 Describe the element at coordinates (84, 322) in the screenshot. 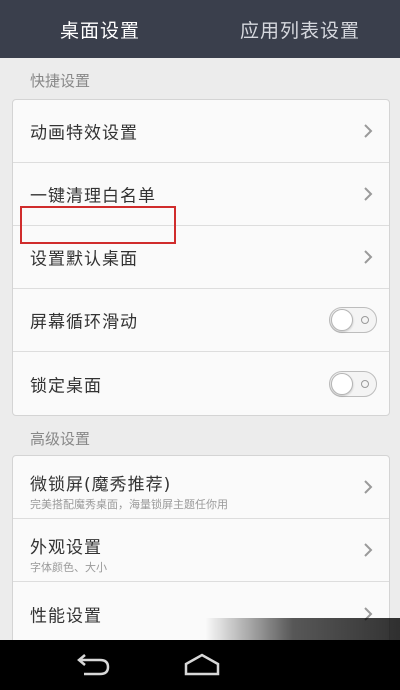

I see `row-label: 屏幕循环滑动` at that location.